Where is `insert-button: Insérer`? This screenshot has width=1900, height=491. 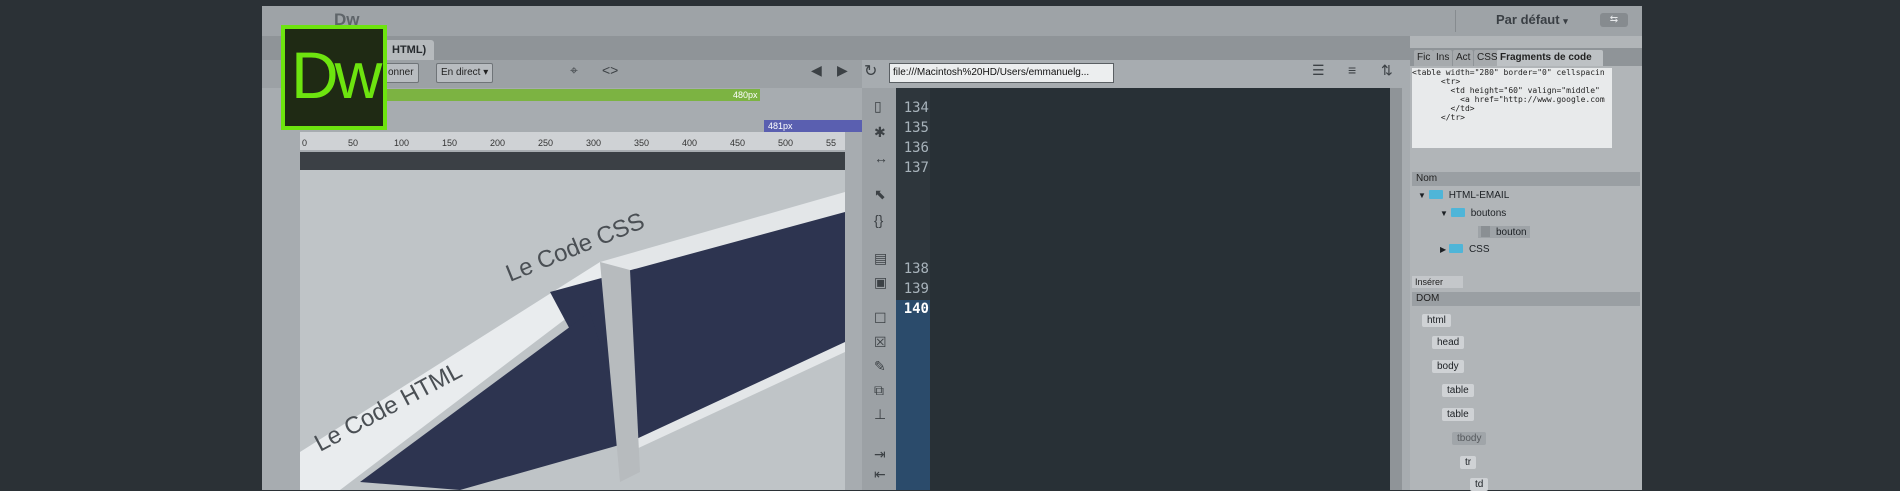 insert-button: Insérer is located at coordinates (1437, 282).